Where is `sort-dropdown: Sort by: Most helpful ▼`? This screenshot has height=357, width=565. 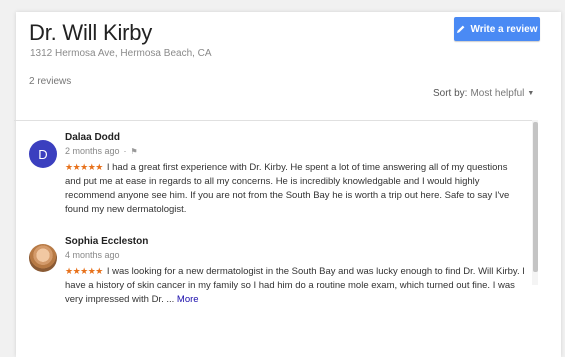
sort-dropdown: Sort by: Most helpful ▼ is located at coordinates (483, 93).